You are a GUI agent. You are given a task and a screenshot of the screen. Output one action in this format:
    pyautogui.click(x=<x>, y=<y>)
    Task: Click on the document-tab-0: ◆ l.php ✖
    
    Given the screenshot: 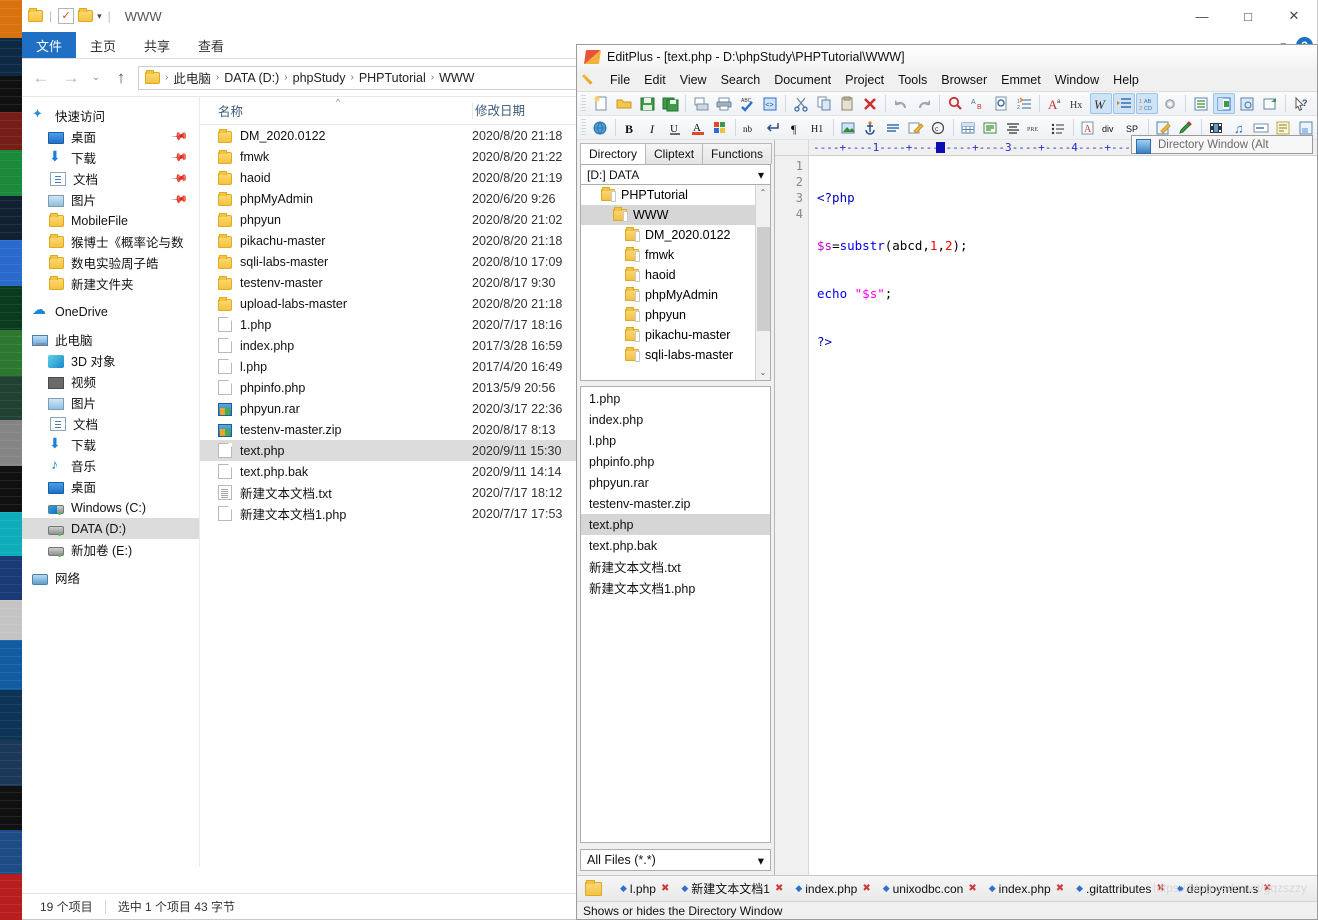 What is the action you would take?
    pyautogui.click(x=644, y=889)
    